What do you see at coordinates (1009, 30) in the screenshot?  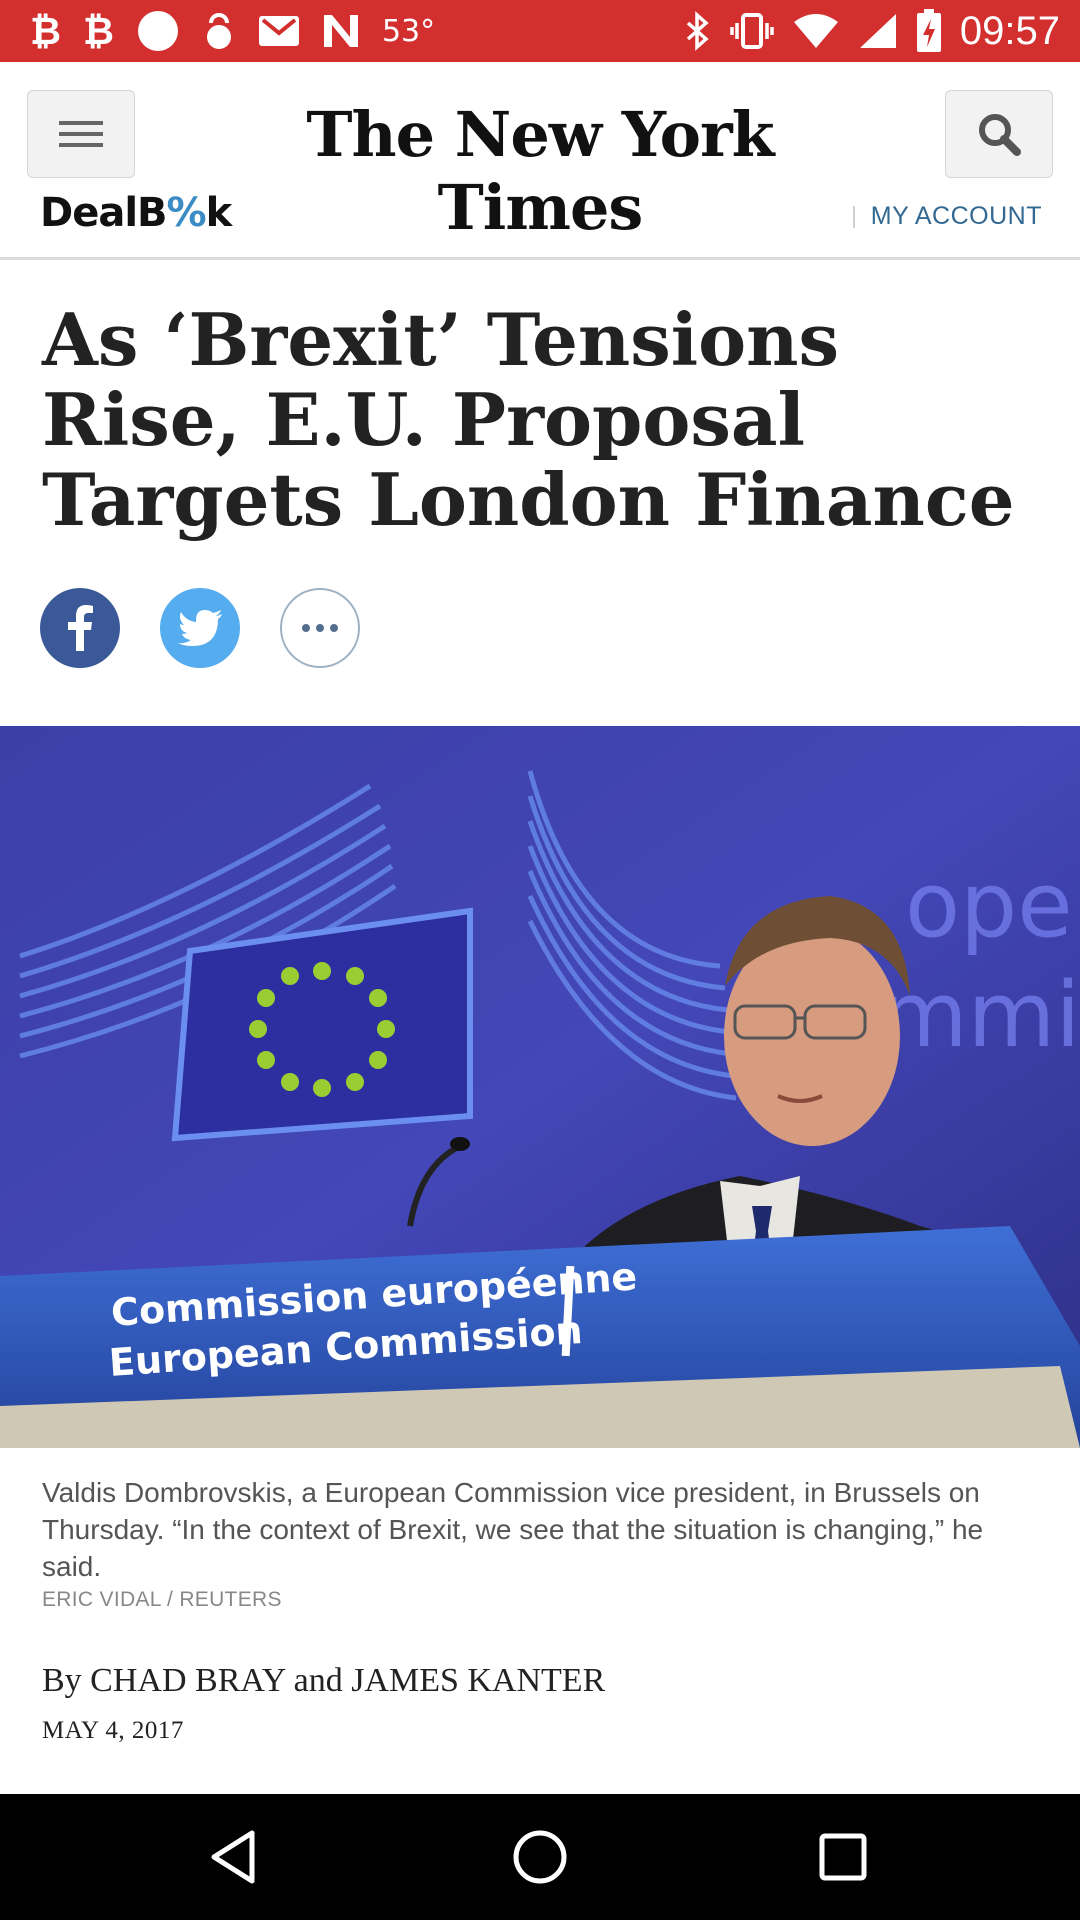 I see `clock: 09:57` at bounding box center [1009, 30].